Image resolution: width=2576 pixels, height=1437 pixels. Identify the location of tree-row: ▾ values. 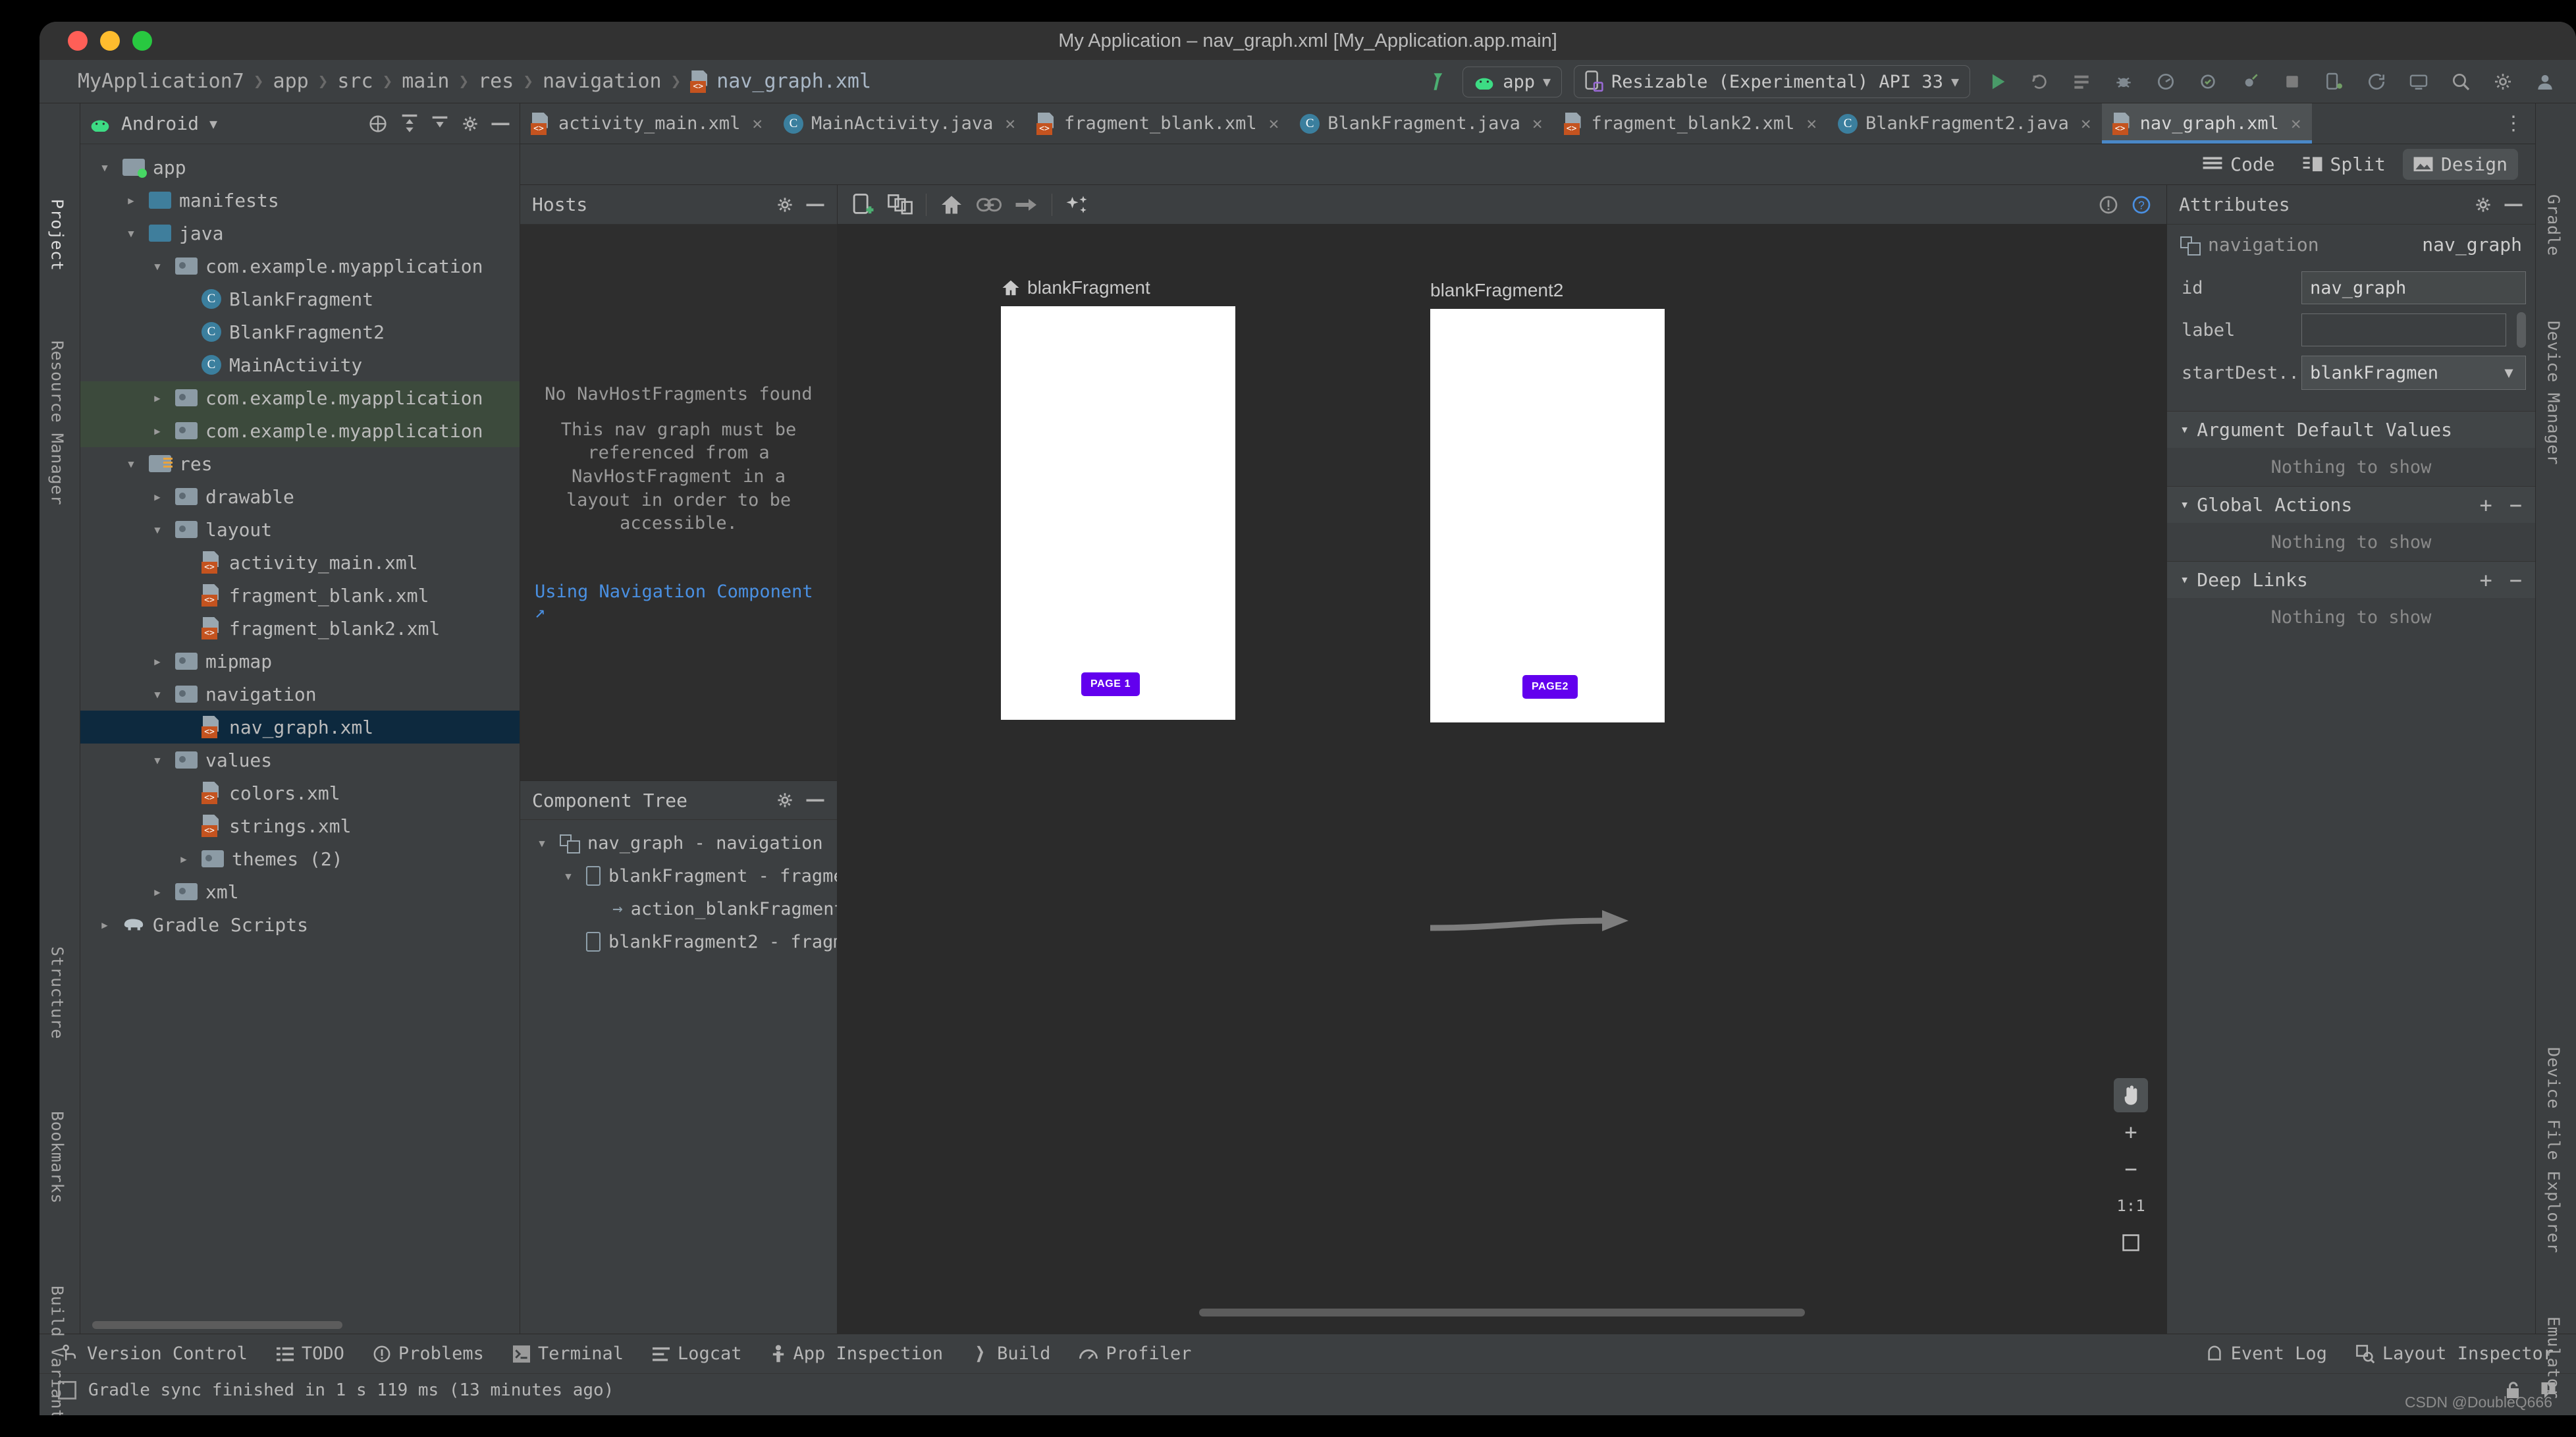
(300, 760).